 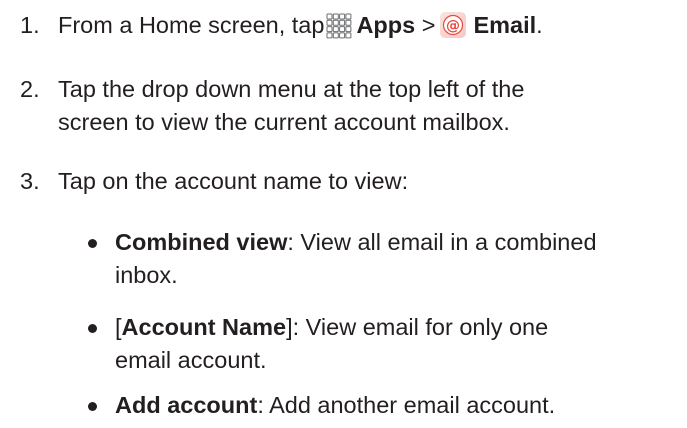 What do you see at coordinates (420, 327) in the screenshot?
I see `bullet-description: : View email for only one` at bounding box center [420, 327].